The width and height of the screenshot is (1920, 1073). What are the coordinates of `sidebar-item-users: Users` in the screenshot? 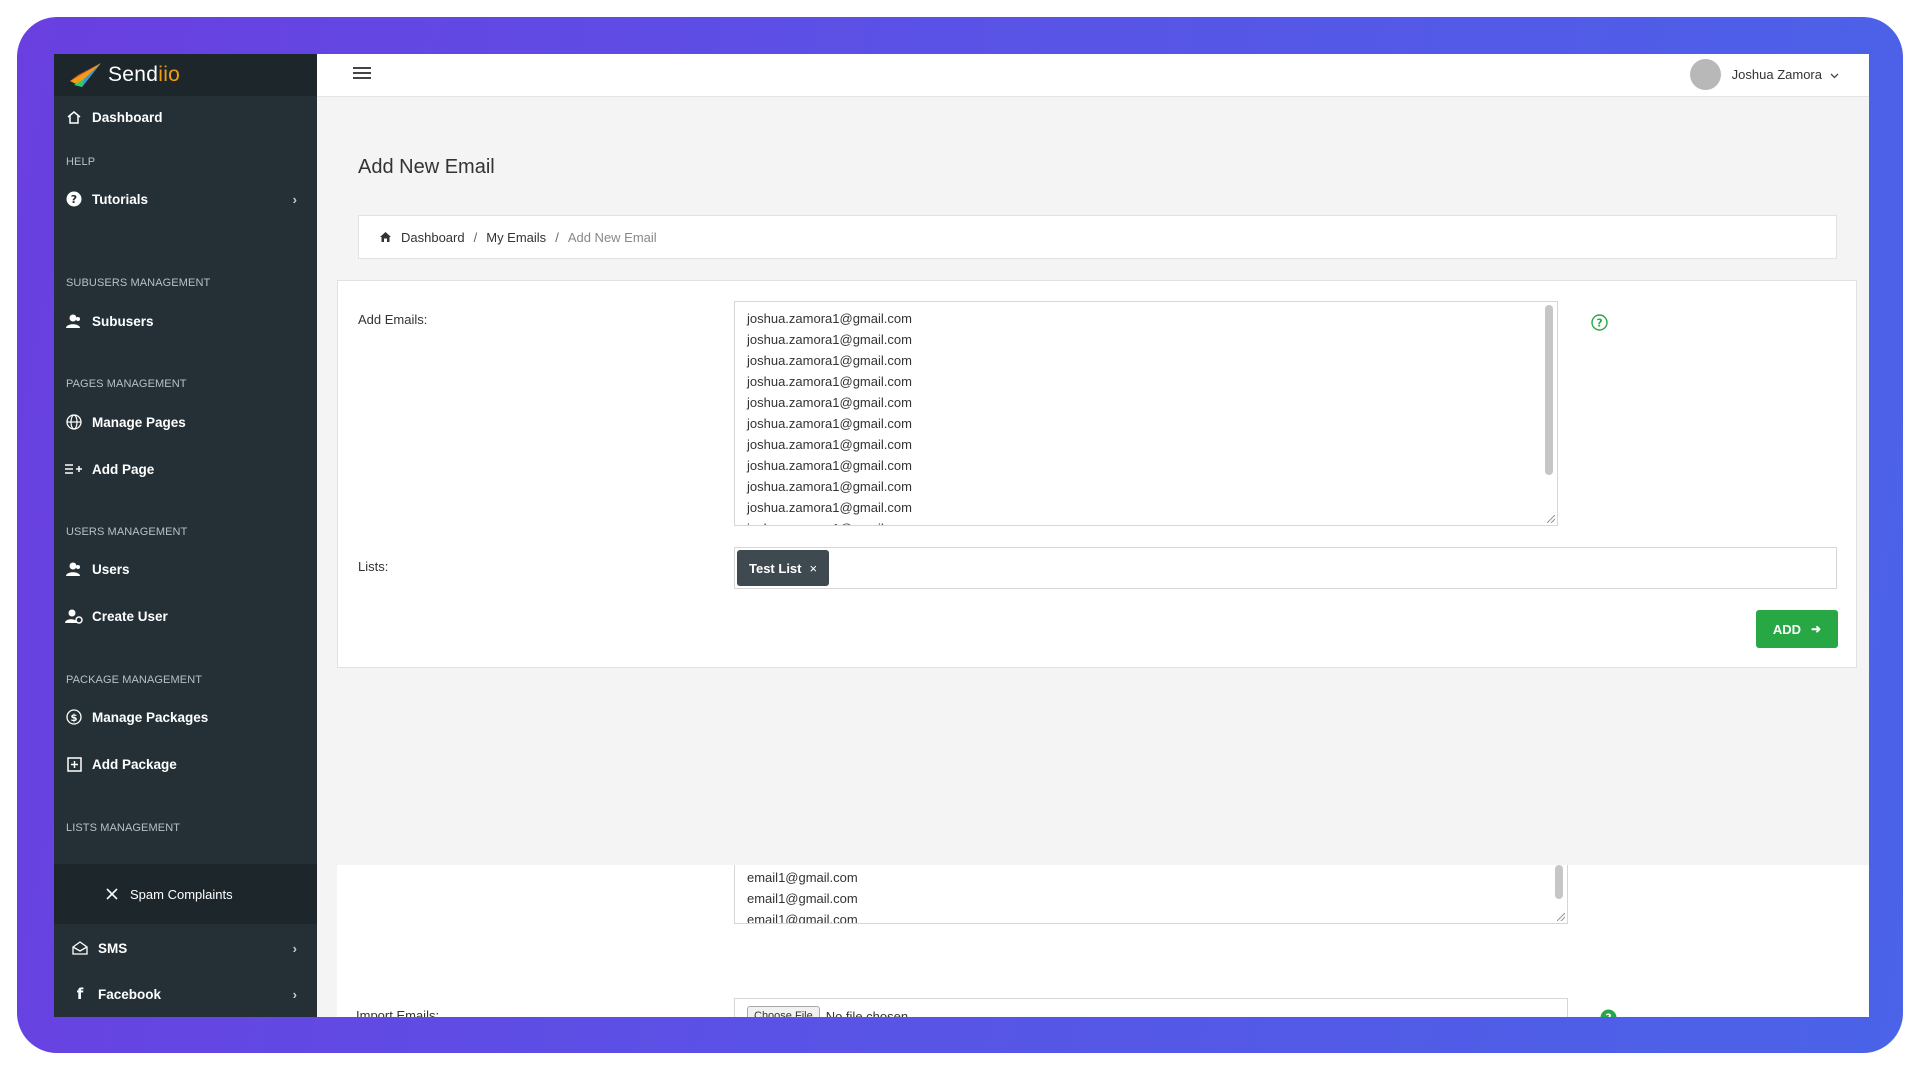 It's located at (185, 569).